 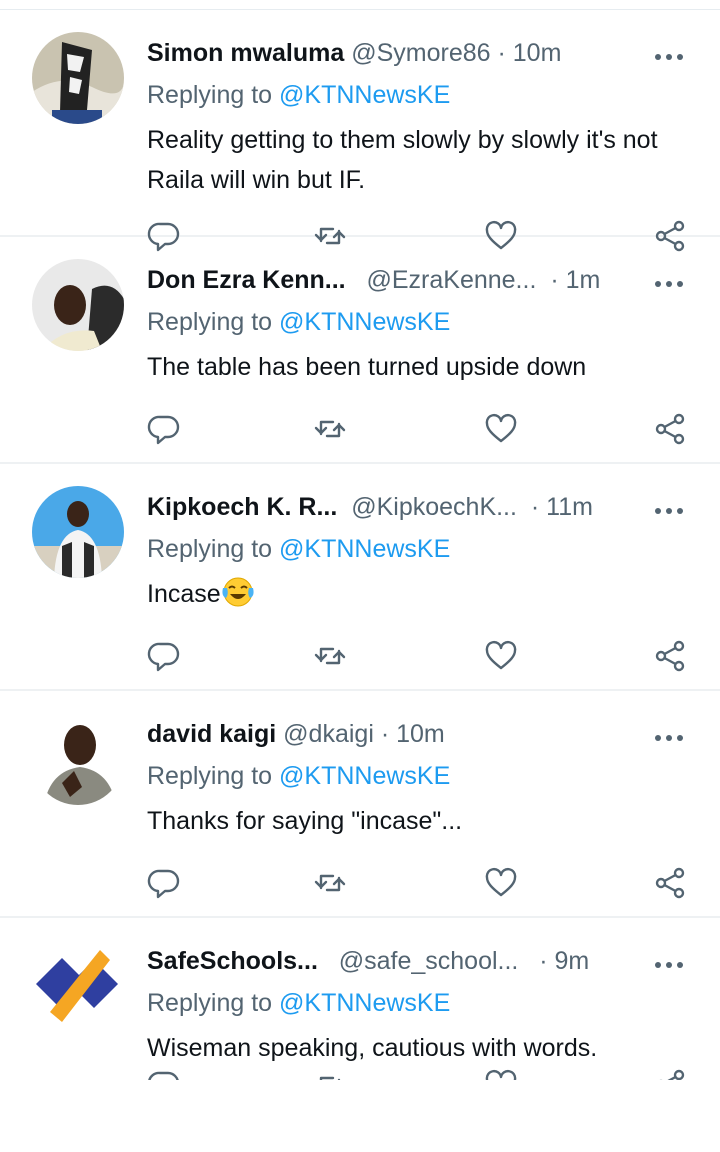 What do you see at coordinates (419, 594) in the screenshot?
I see `tweet-text-container: Incase` at bounding box center [419, 594].